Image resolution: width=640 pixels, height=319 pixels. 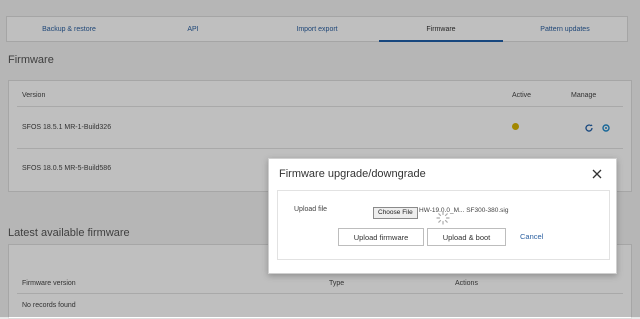 What do you see at coordinates (597, 174) in the screenshot?
I see `close-icon` at bounding box center [597, 174].